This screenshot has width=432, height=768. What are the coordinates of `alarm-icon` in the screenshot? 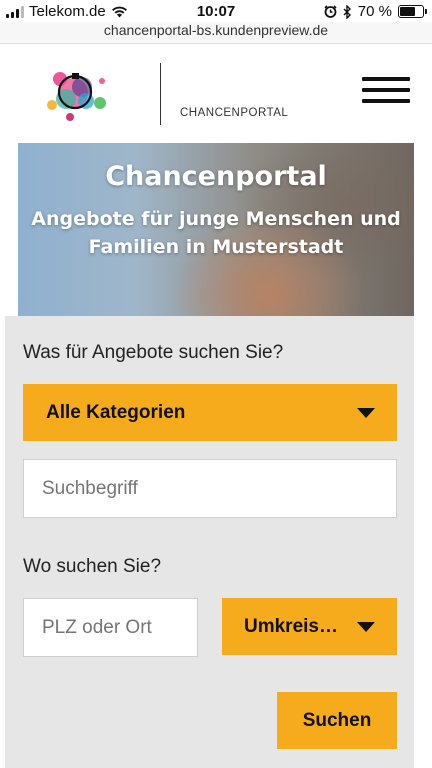 It's located at (330, 11).